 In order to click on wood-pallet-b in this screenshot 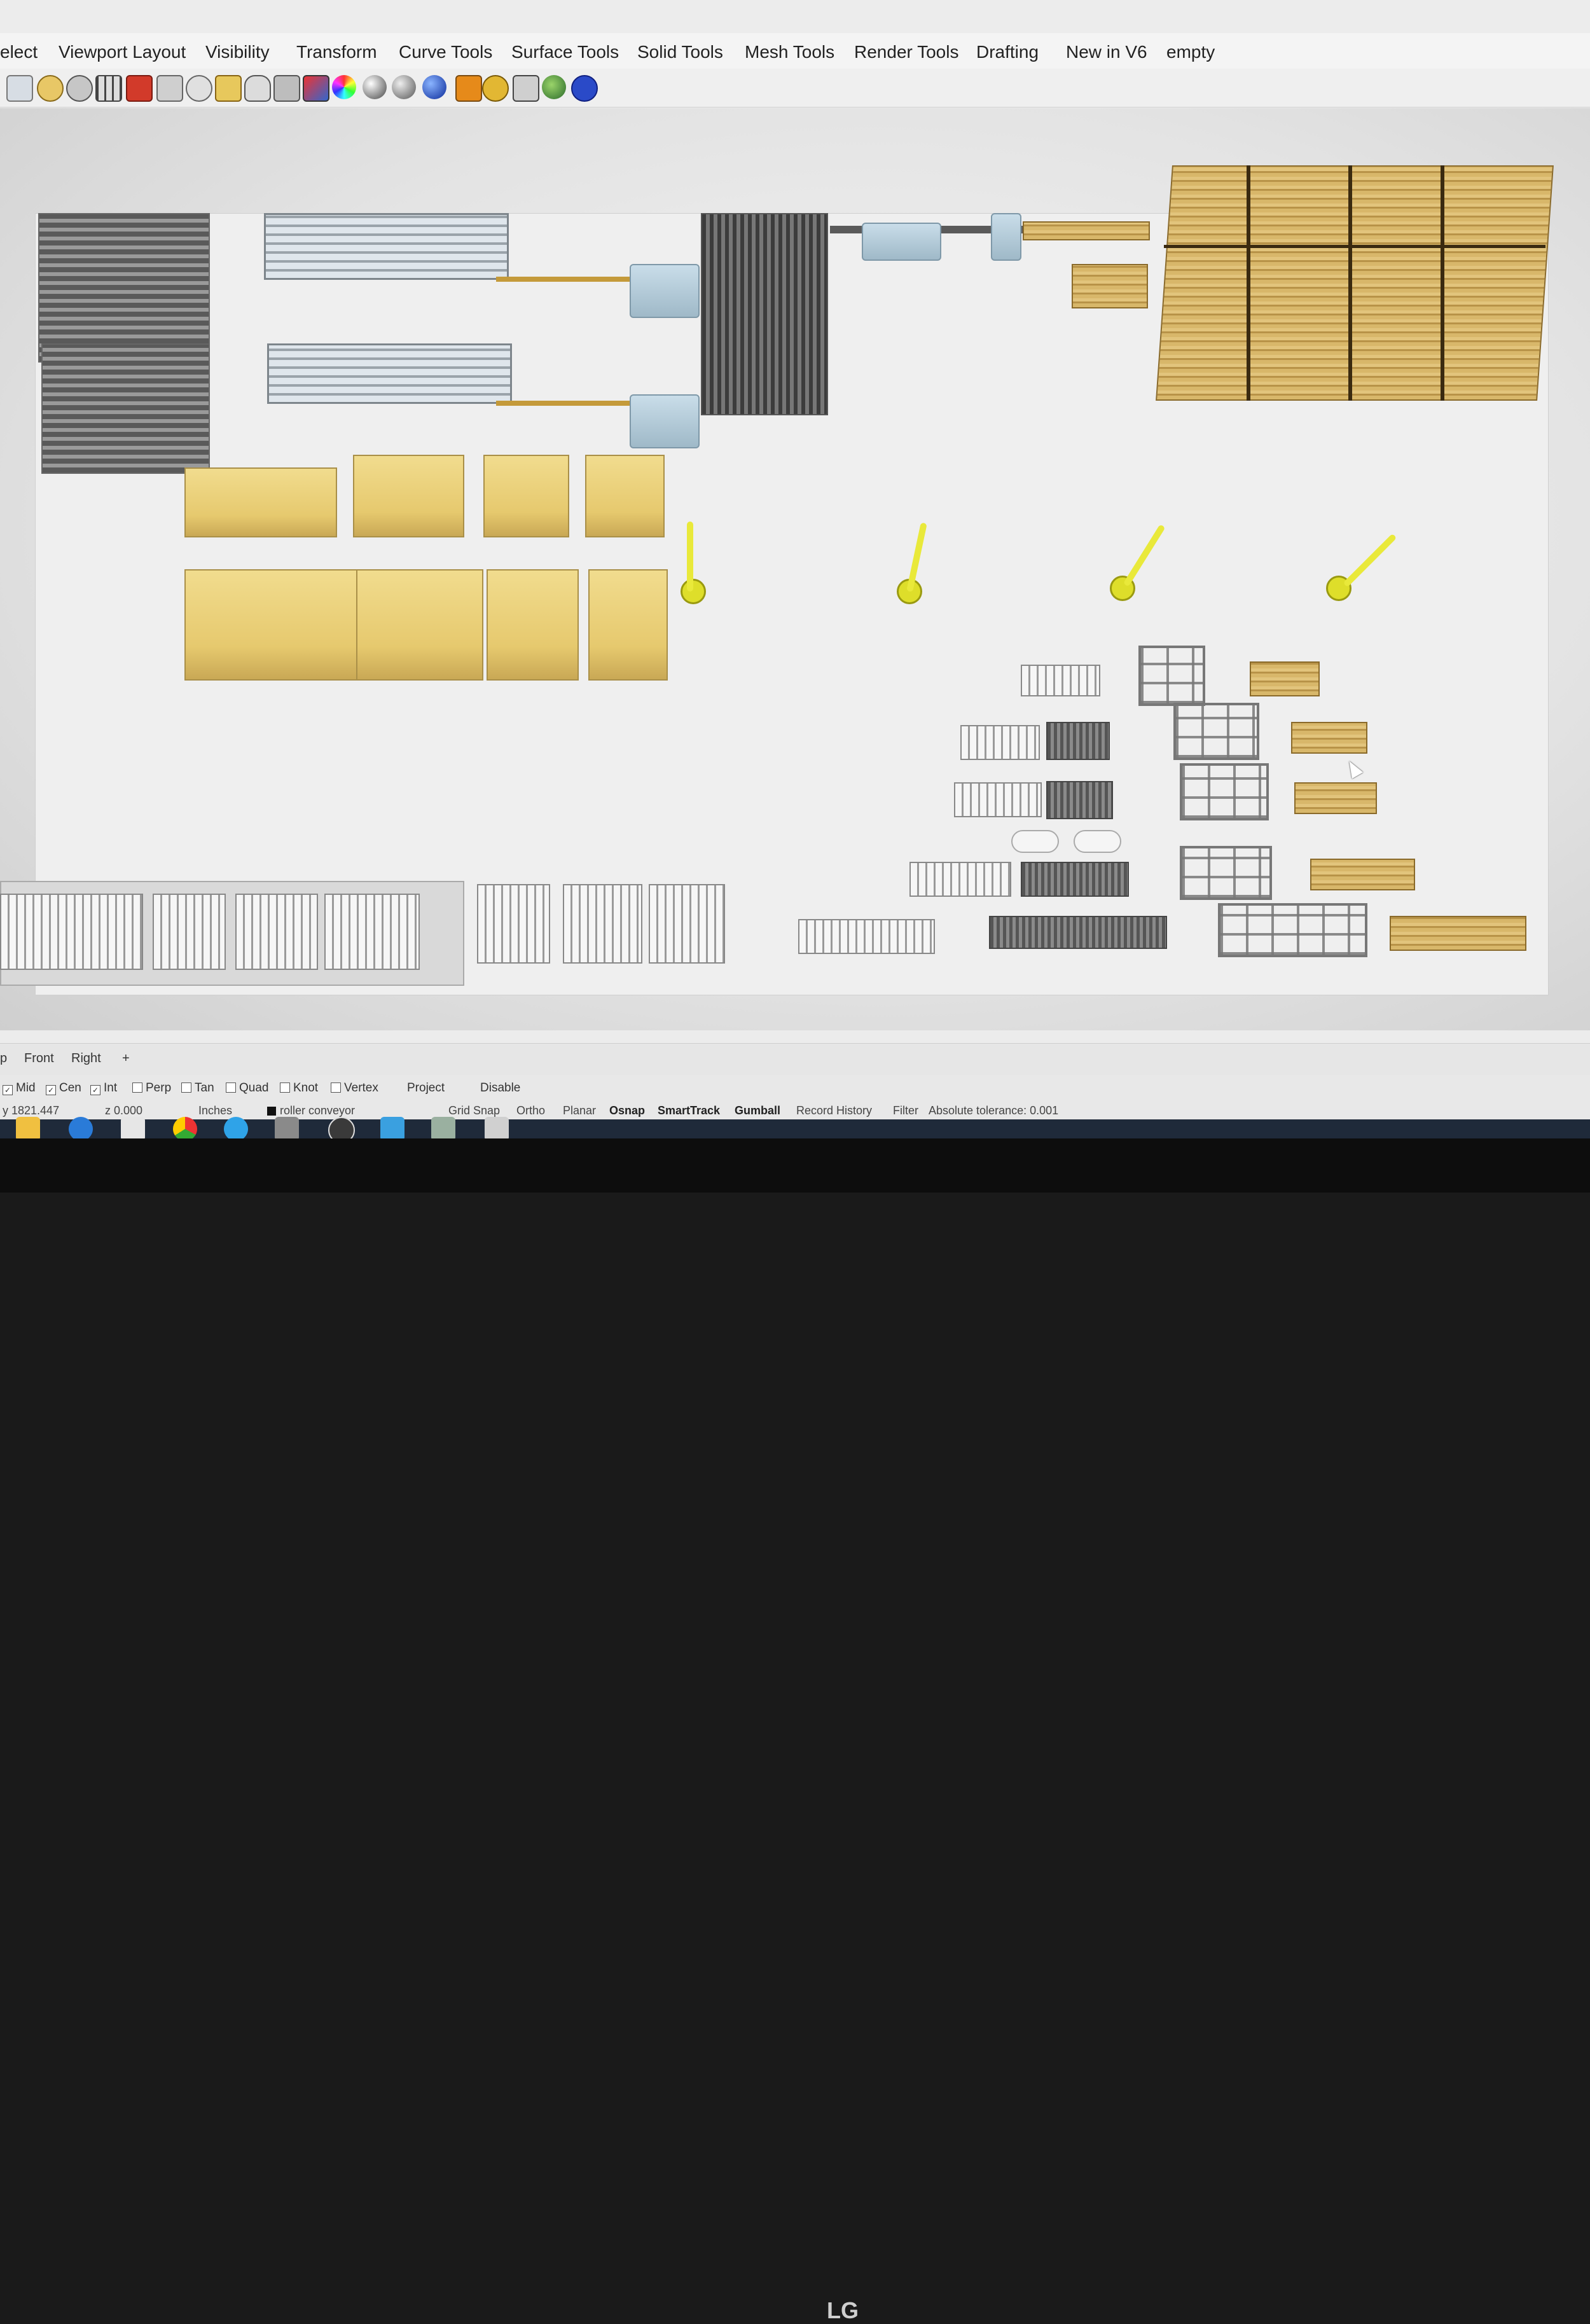, I will do `click(1329, 738)`.